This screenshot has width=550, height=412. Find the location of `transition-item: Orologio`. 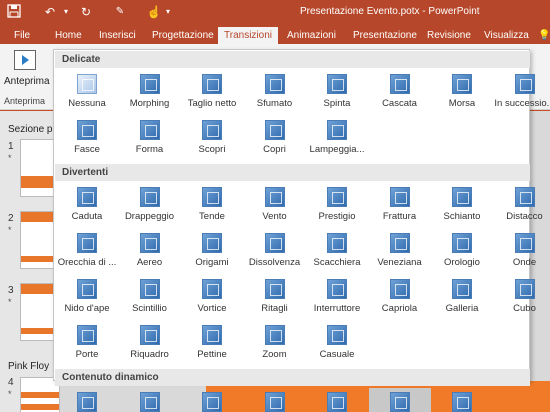

transition-item: Orologio is located at coordinates (462, 251).